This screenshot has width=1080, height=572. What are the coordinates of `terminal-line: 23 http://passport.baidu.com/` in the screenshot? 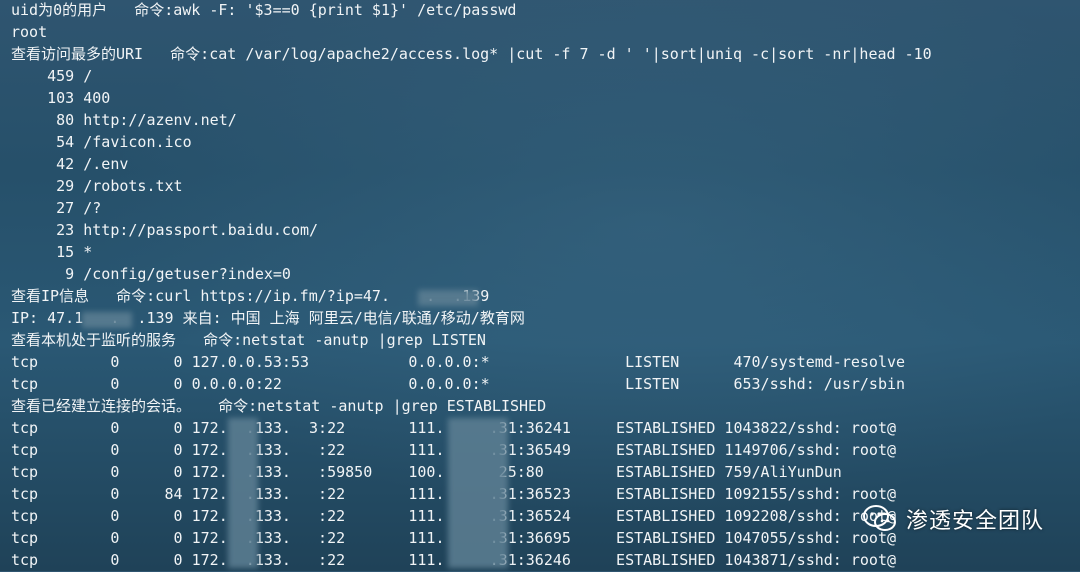 It's located at (165, 230).